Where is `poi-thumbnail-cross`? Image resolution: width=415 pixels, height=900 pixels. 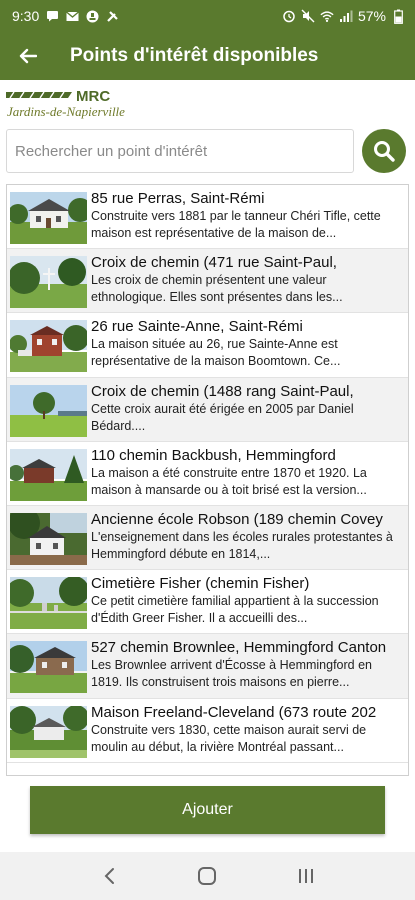 poi-thumbnail-cross is located at coordinates (48, 282).